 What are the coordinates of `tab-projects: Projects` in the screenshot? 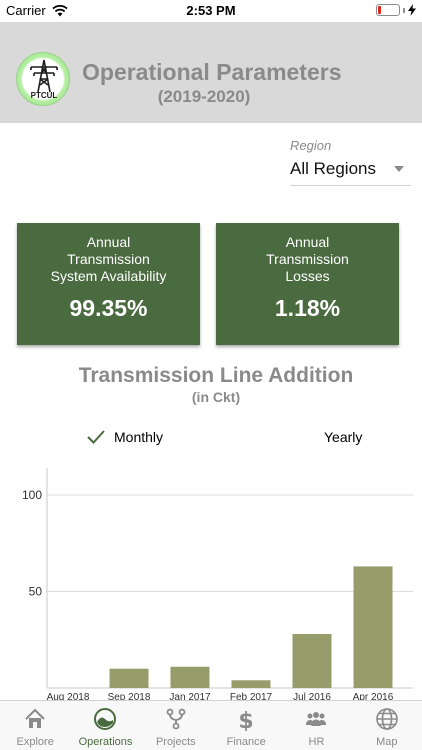 It's located at (176, 725).